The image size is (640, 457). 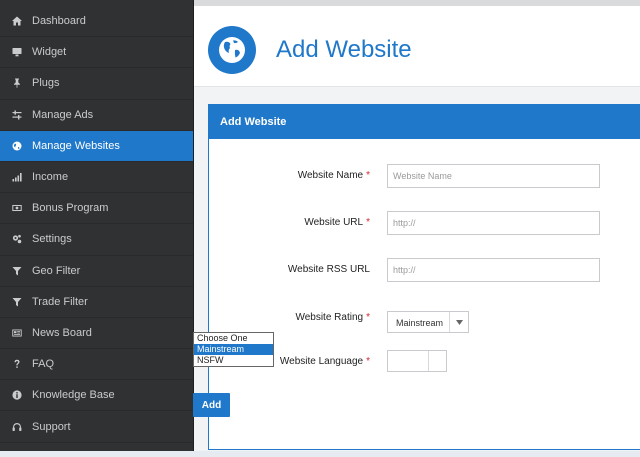 What do you see at coordinates (493, 176) in the screenshot?
I see `website-name-input` at bounding box center [493, 176].